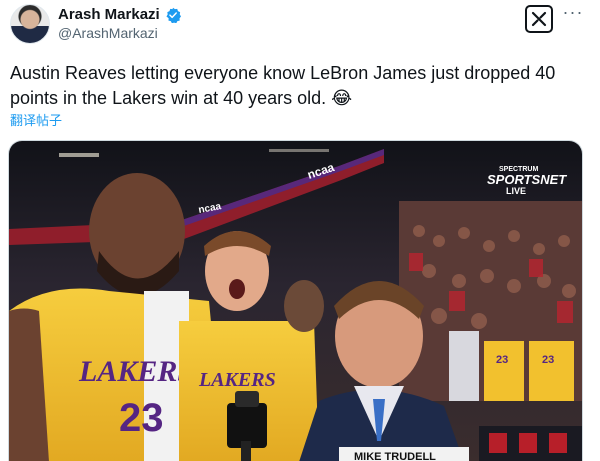  I want to click on author-avatar, so click(30, 24).